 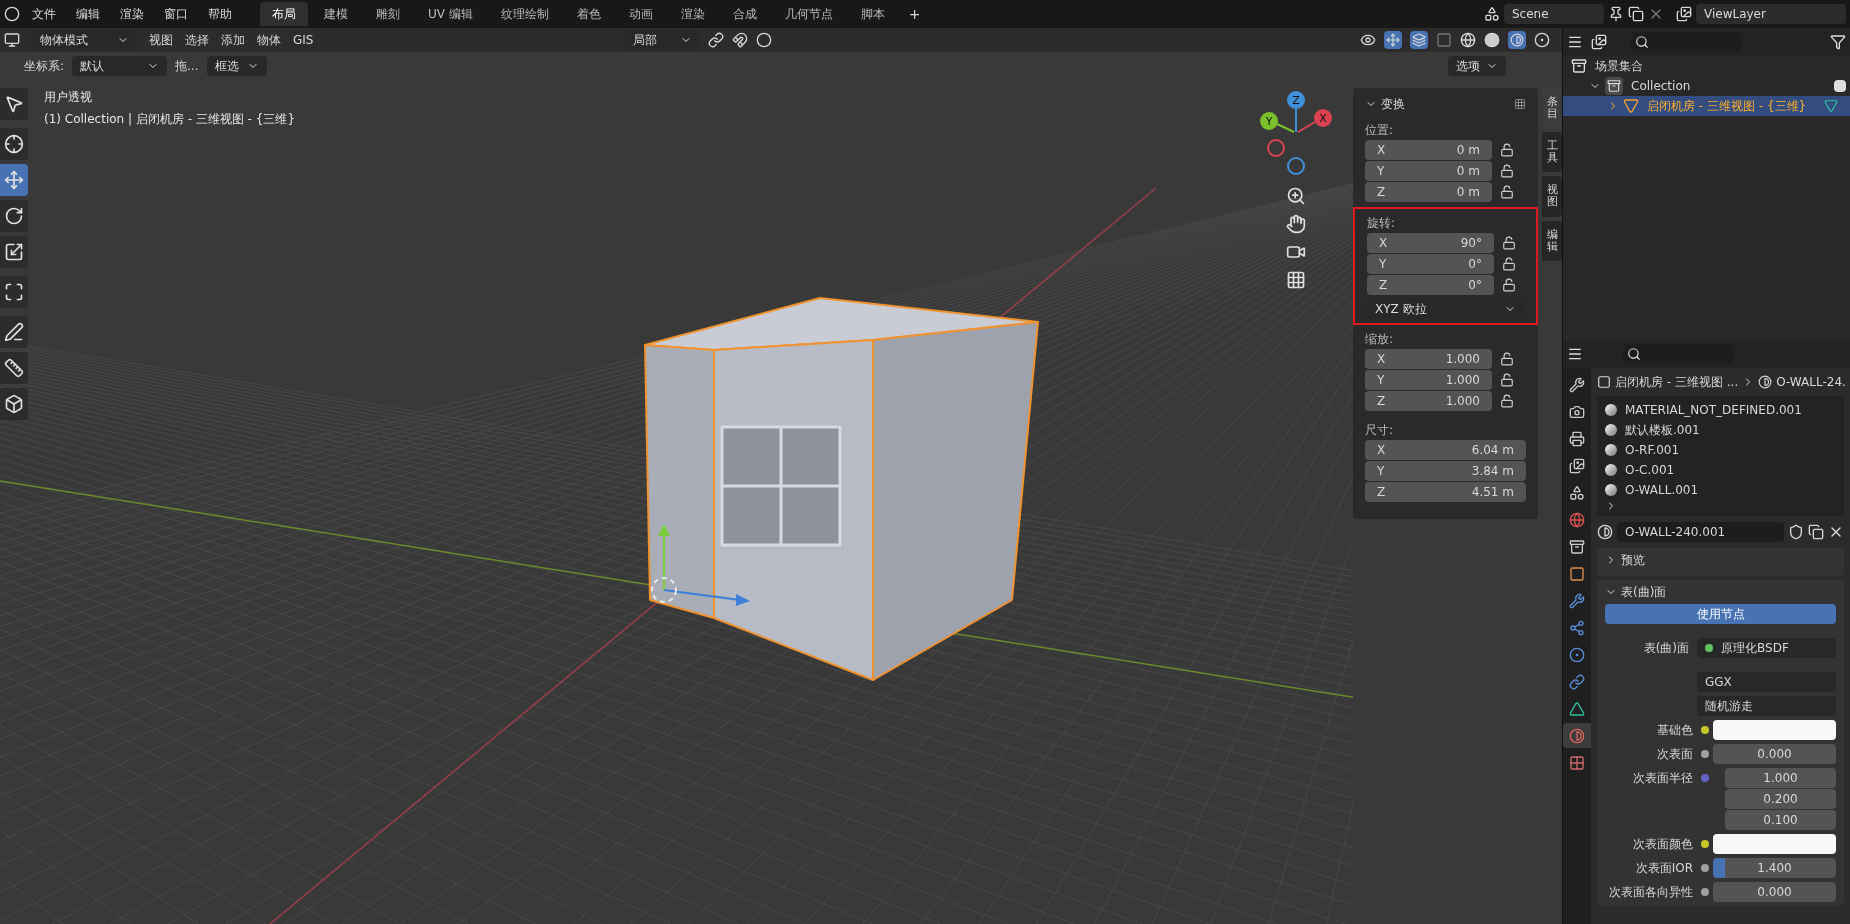 I want to click on mode-dropdown: 物体模式, so click(x=84, y=40).